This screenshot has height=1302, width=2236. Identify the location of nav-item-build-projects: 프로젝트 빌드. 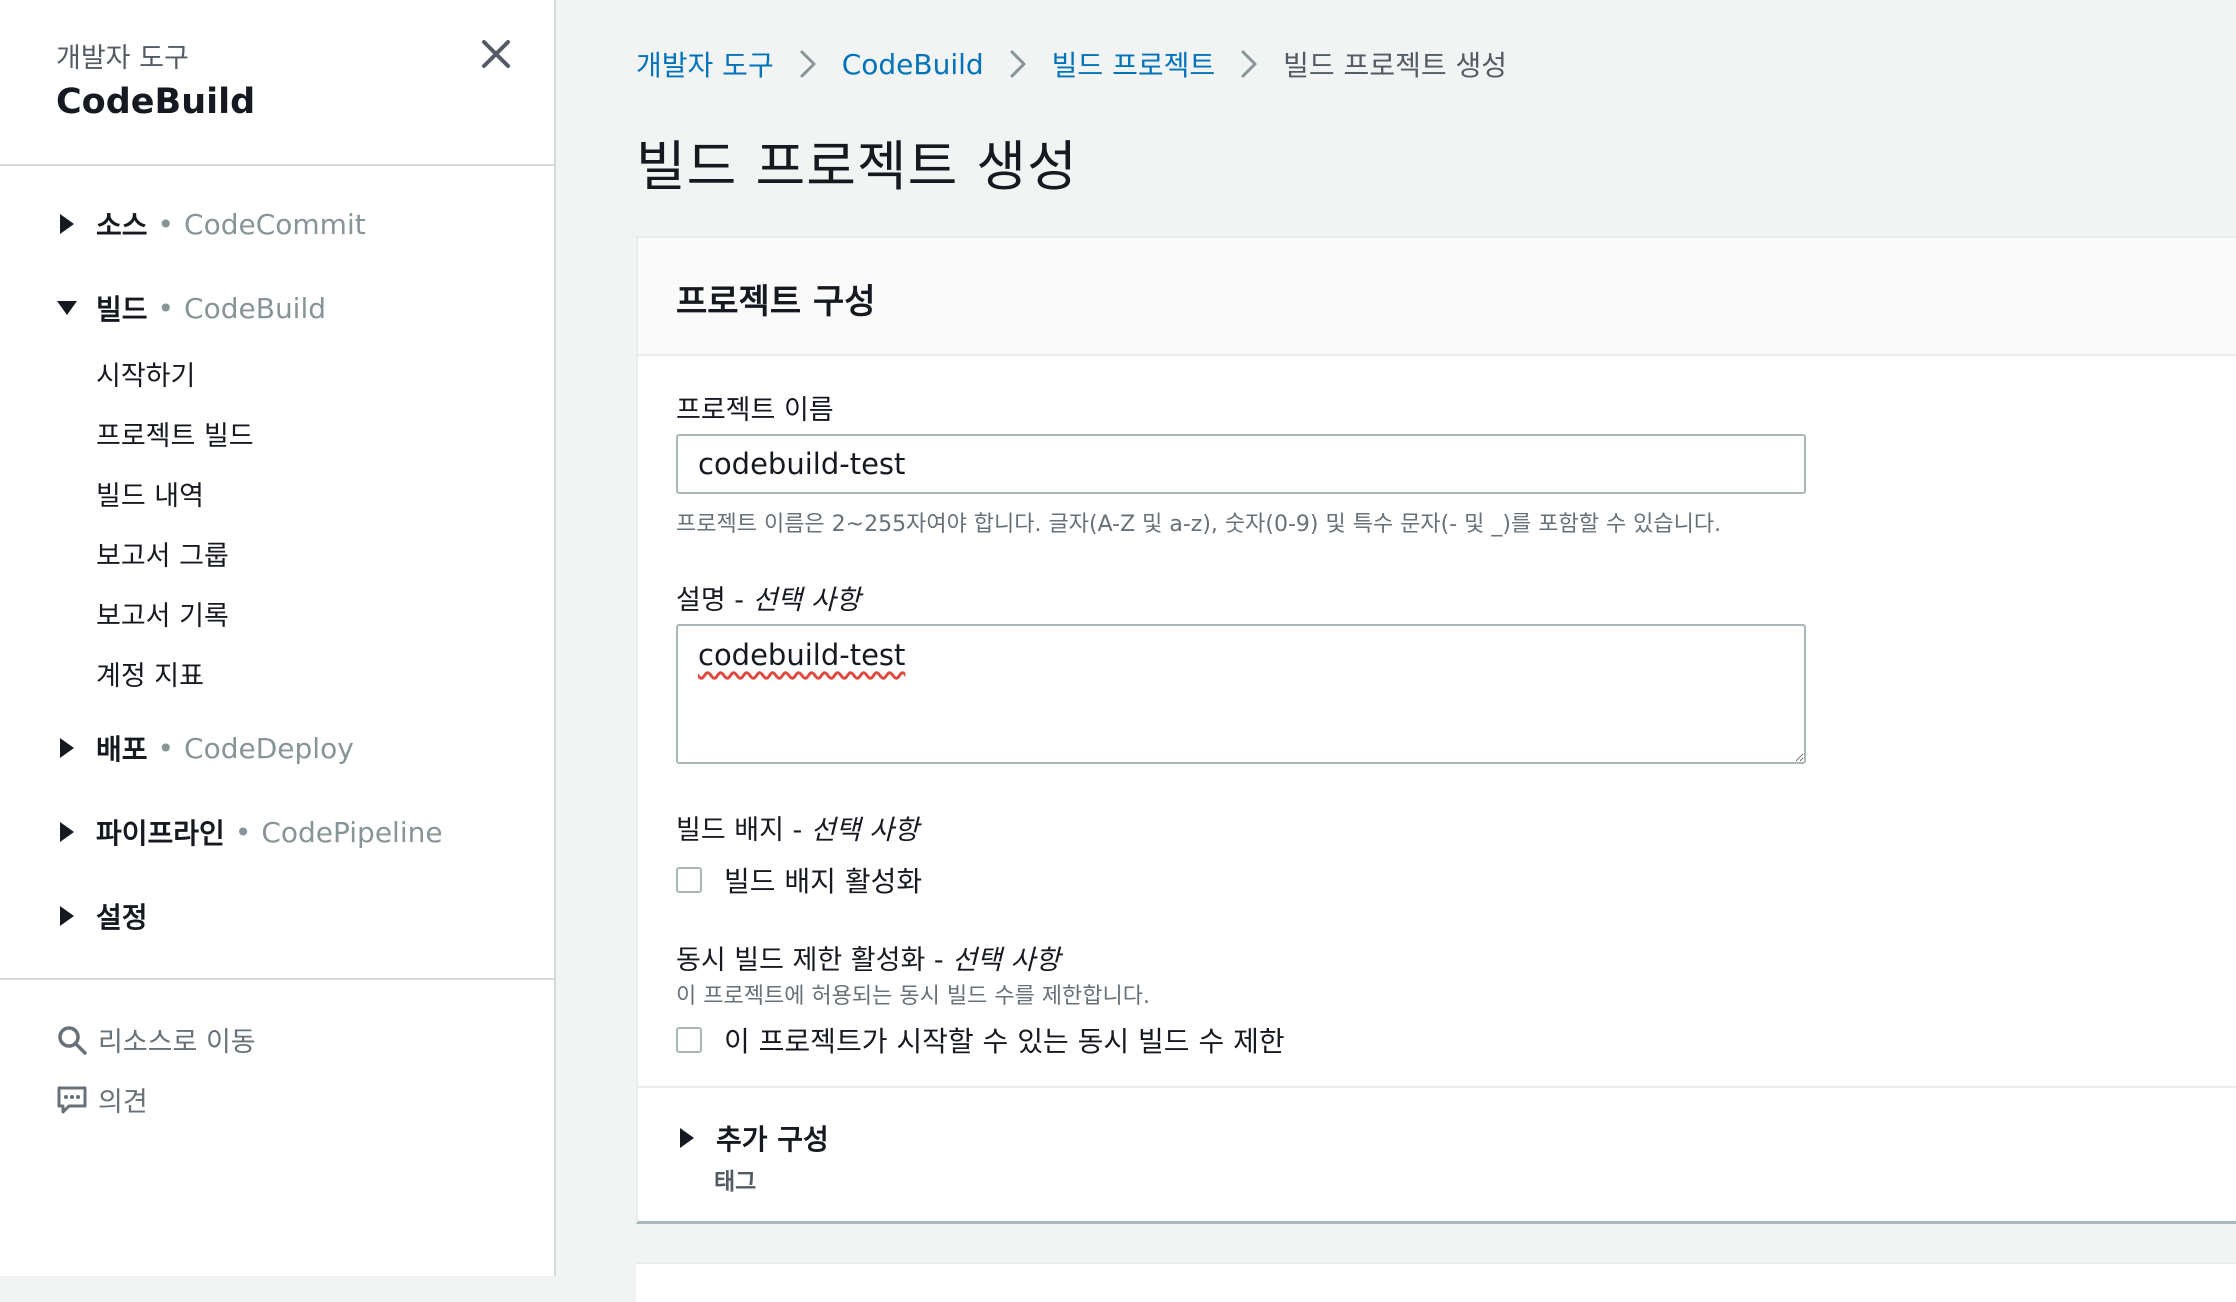
(175, 433).